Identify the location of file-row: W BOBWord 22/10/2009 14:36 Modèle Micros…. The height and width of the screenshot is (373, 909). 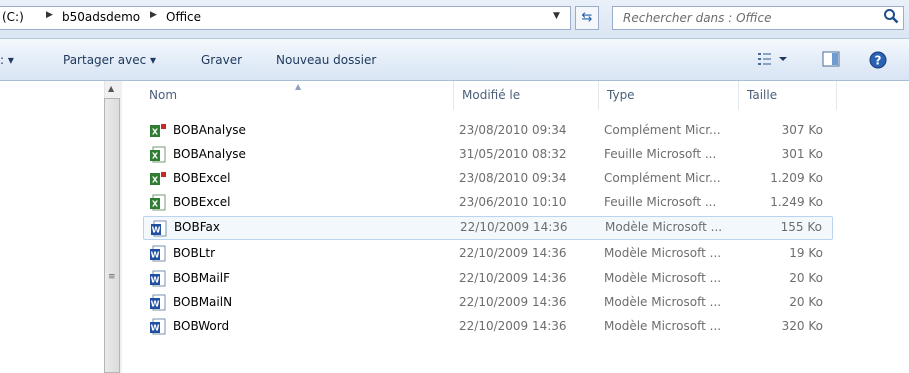
(488, 327).